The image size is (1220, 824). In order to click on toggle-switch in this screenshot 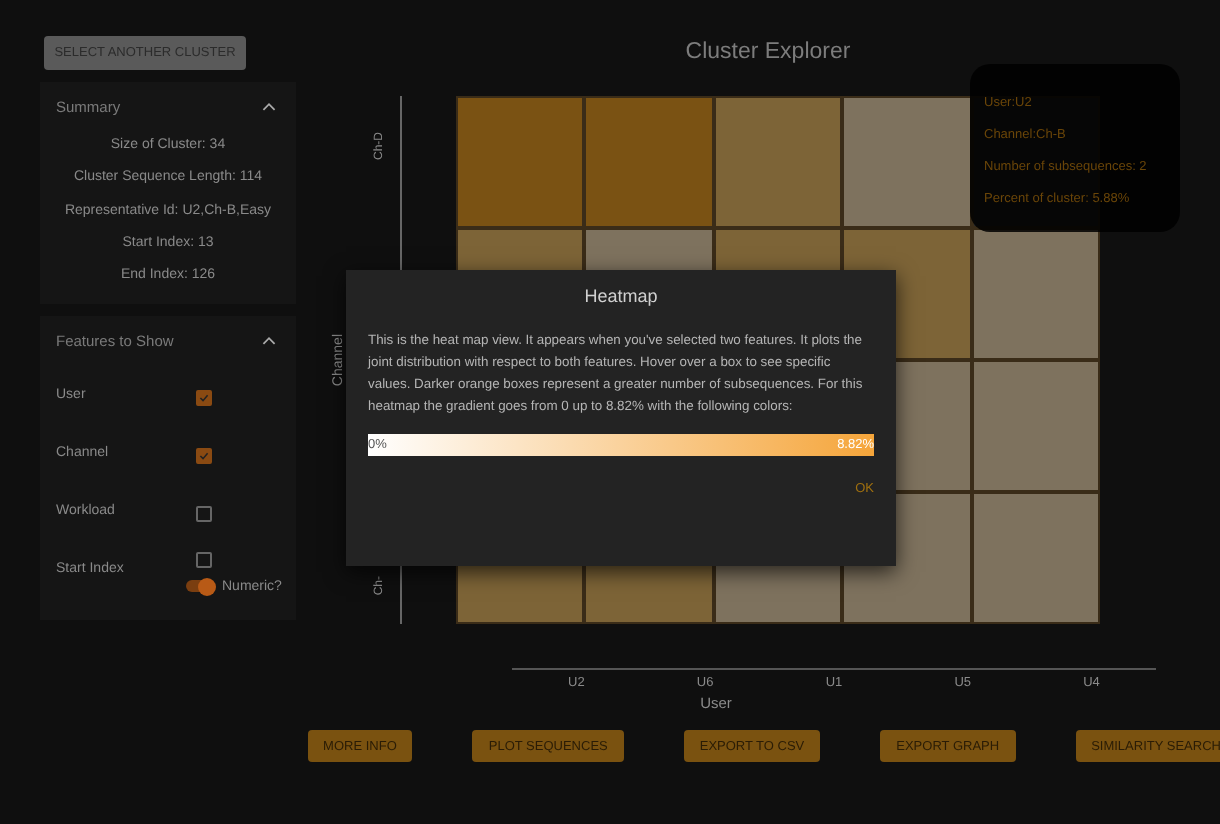, I will do `click(199, 586)`.